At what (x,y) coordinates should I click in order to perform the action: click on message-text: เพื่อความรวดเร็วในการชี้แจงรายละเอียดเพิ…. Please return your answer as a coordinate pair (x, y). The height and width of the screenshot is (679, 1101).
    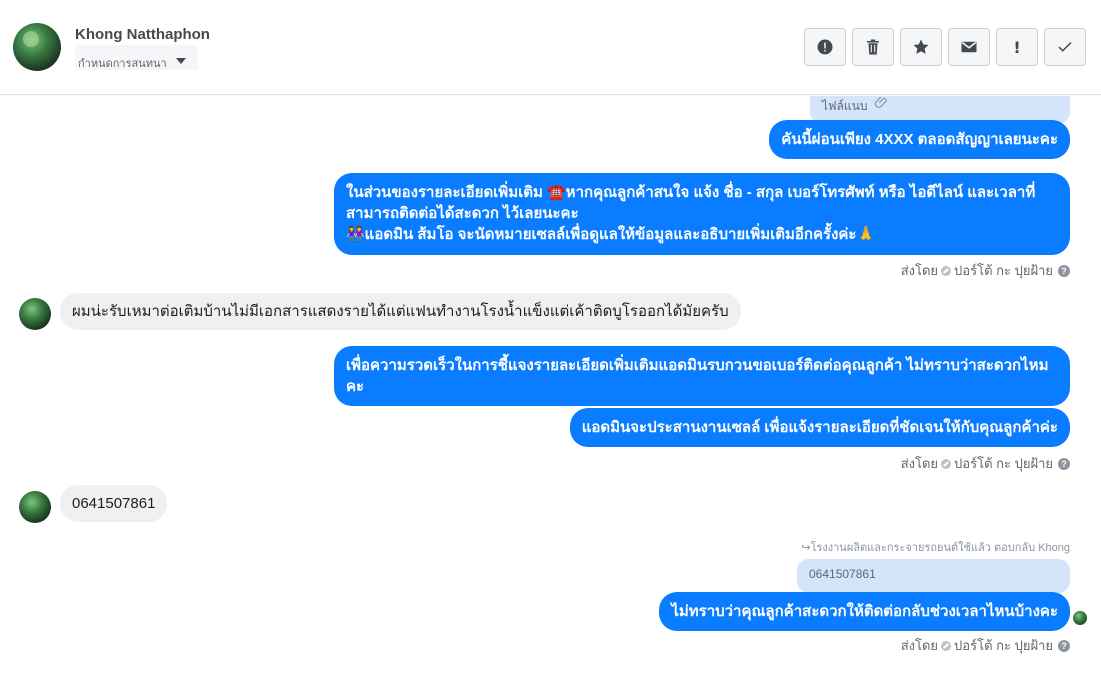
    Looking at the image, I should click on (697, 365).